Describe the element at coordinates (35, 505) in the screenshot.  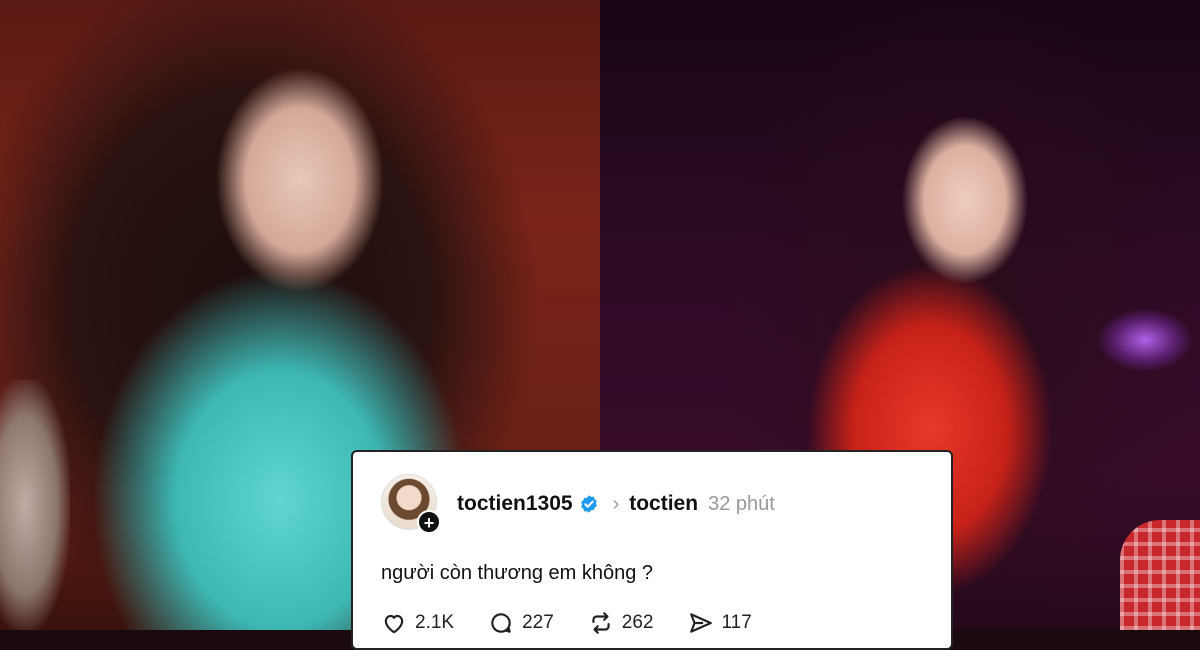
I see `feather-prop` at that location.